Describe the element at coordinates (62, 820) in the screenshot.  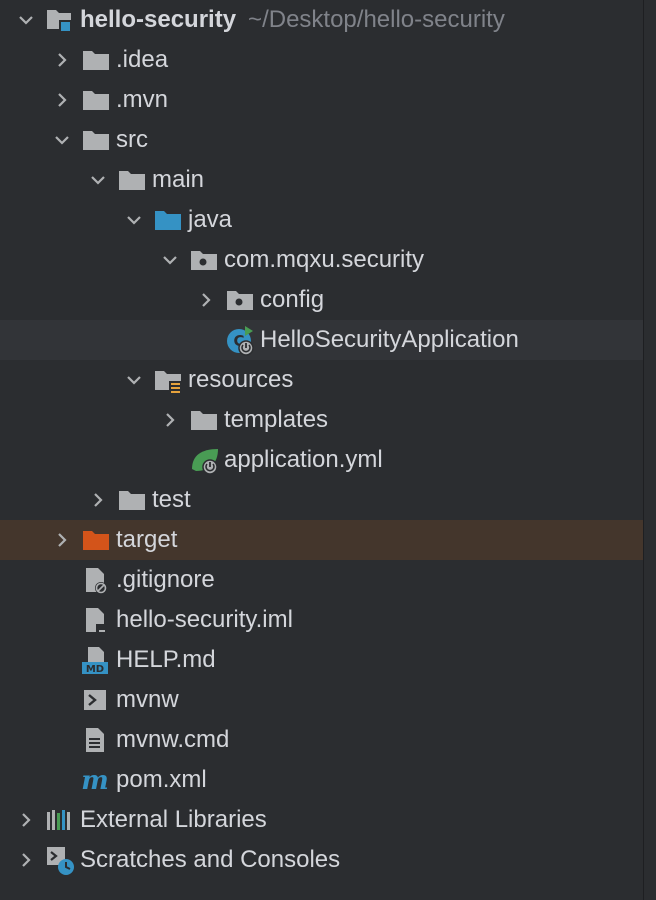
I see `libraries-icon` at that location.